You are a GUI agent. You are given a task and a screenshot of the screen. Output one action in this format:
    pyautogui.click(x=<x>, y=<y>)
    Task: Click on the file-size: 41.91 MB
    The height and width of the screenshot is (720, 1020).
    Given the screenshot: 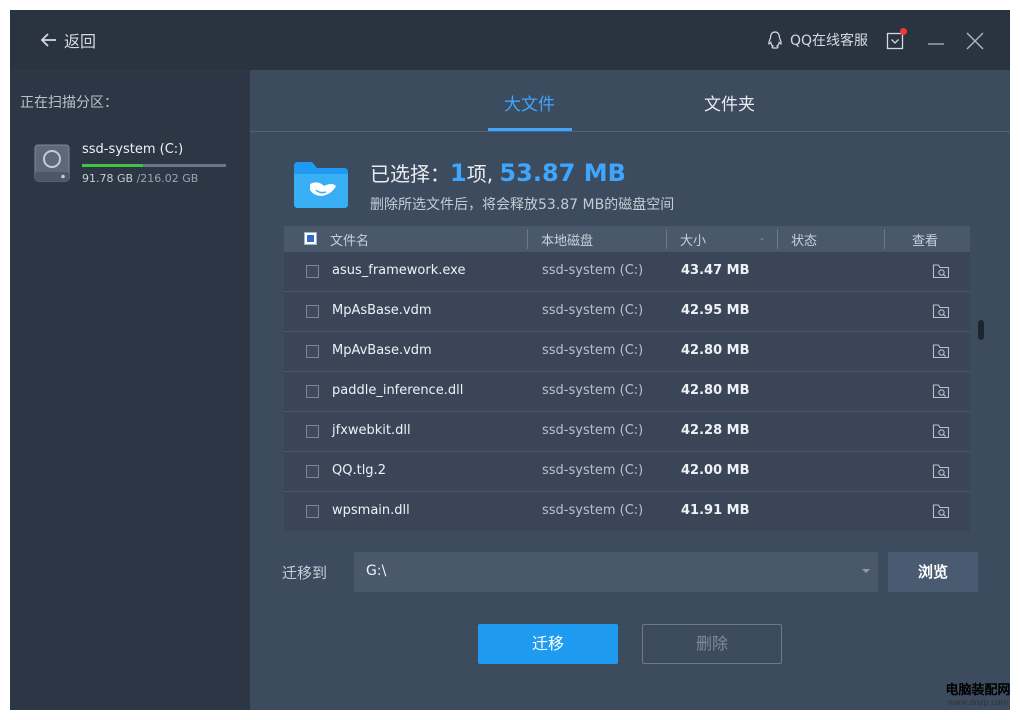 What is the action you would take?
    pyautogui.click(x=715, y=510)
    